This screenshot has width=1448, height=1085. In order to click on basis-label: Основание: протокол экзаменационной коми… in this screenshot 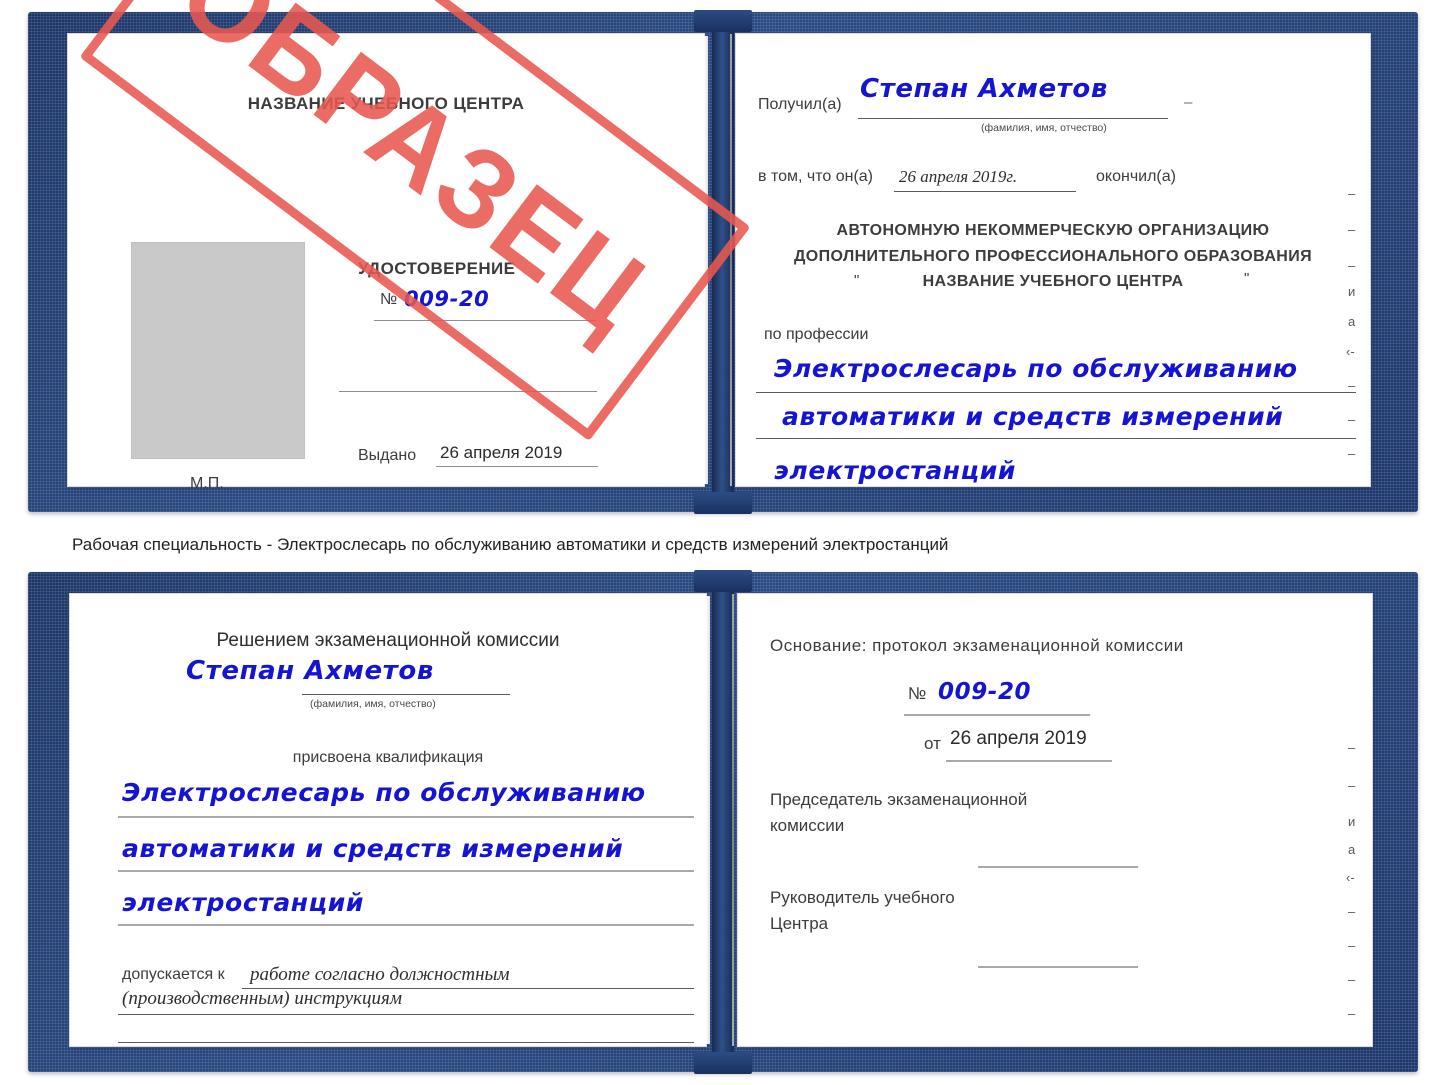, I will do `click(977, 645)`.